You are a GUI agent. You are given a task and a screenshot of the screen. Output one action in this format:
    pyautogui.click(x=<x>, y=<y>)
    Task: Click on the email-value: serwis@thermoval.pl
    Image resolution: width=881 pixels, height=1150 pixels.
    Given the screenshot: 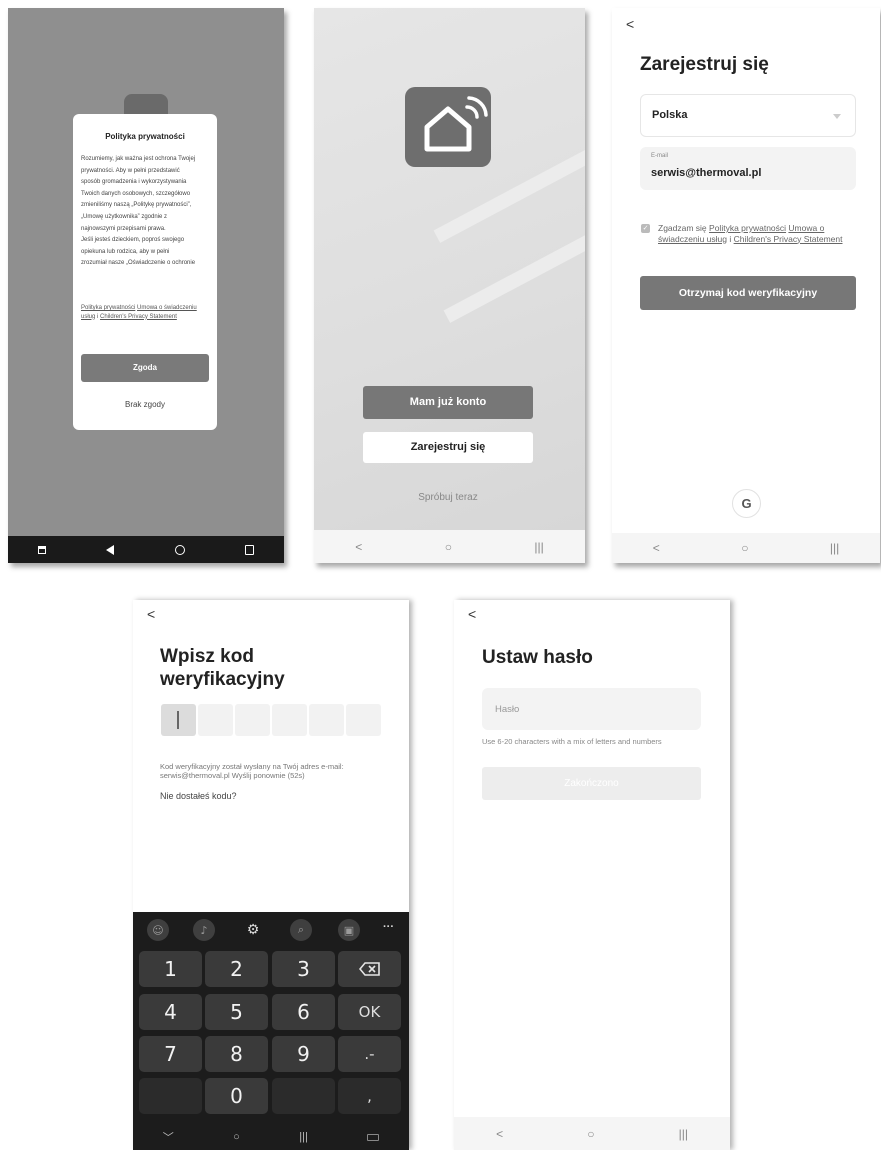 What is the action you would take?
    pyautogui.click(x=706, y=173)
    